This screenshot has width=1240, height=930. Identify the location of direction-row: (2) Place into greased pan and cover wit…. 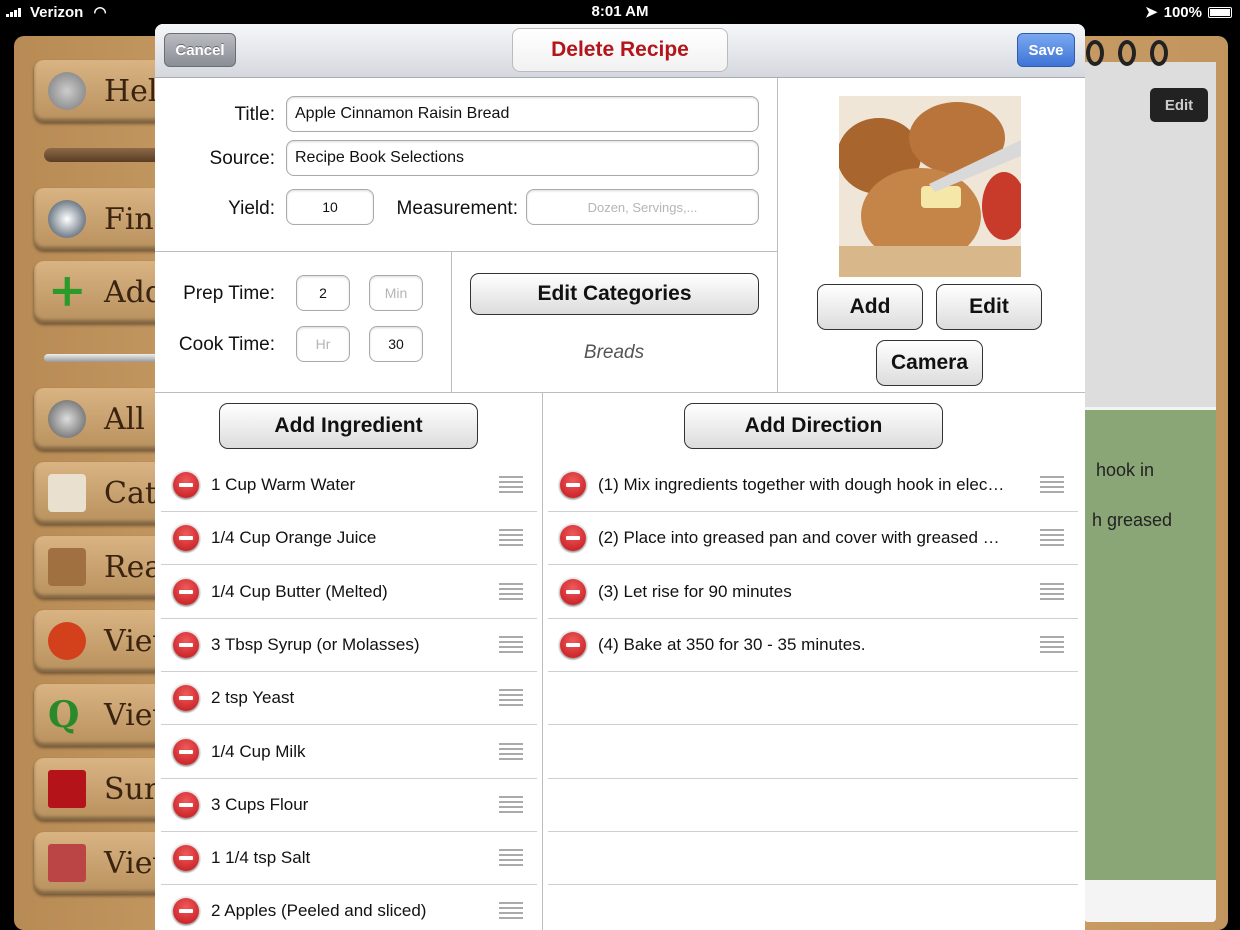
(813, 539).